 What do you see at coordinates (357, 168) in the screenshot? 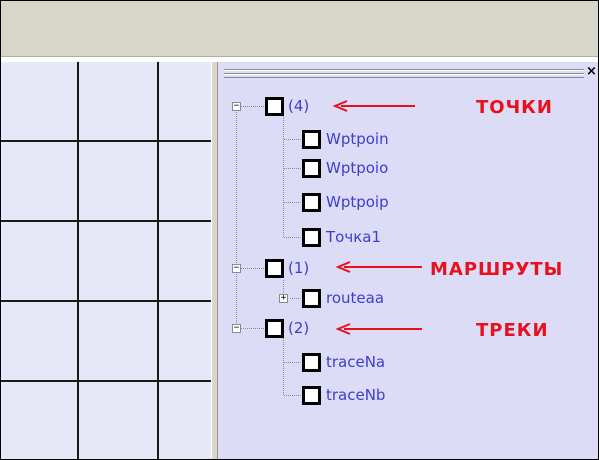
I see `tree-item-label: Wptpoio` at bounding box center [357, 168].